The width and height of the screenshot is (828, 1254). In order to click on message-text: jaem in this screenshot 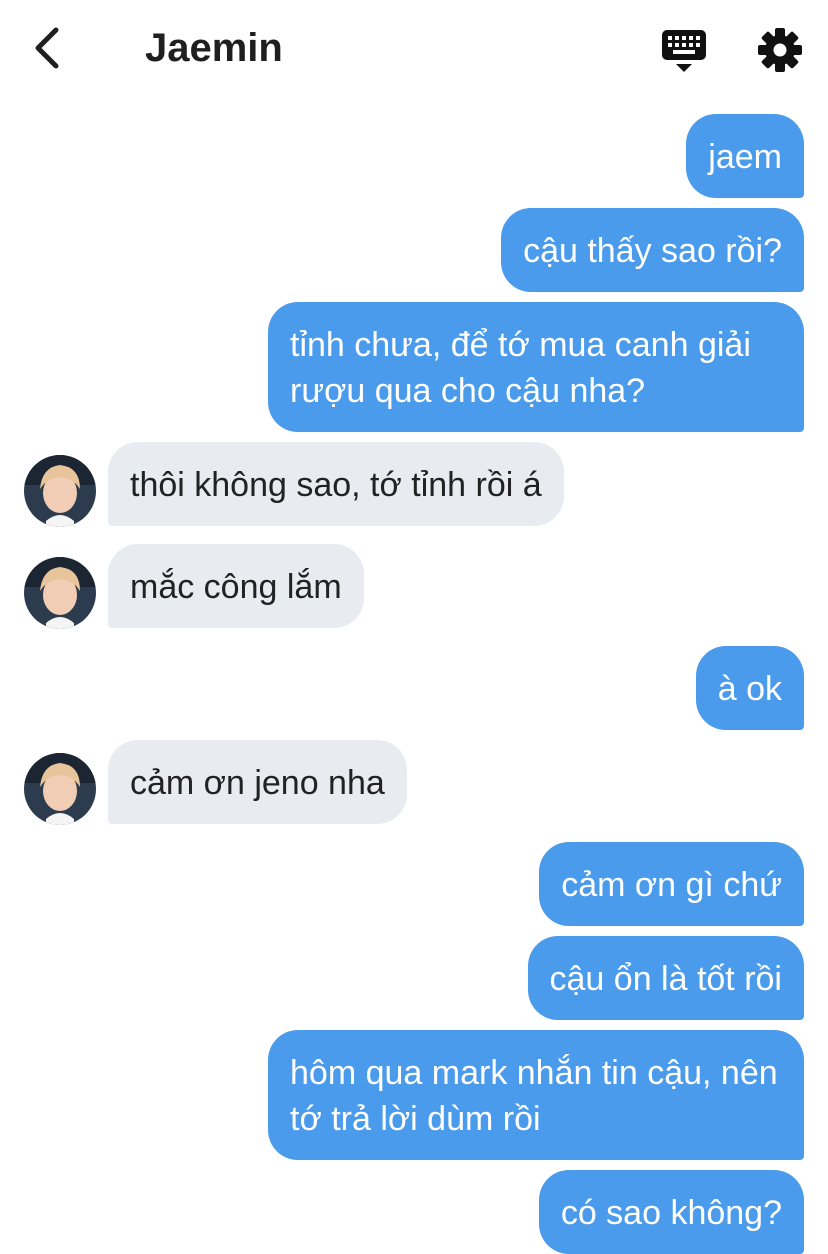, I will do `click(745, 157)`.